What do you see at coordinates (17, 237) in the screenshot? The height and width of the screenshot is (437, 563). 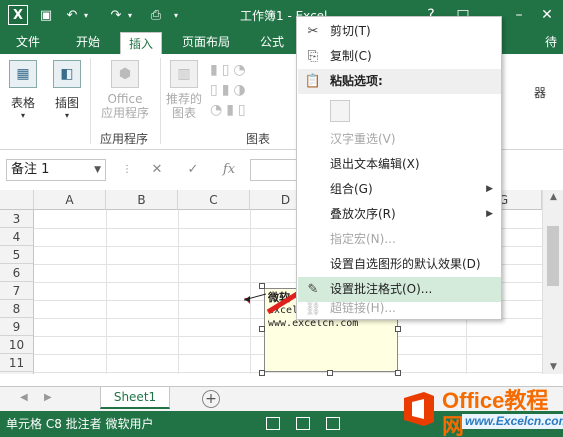 I see `row-header: 4` at bounding box center [17, 237].